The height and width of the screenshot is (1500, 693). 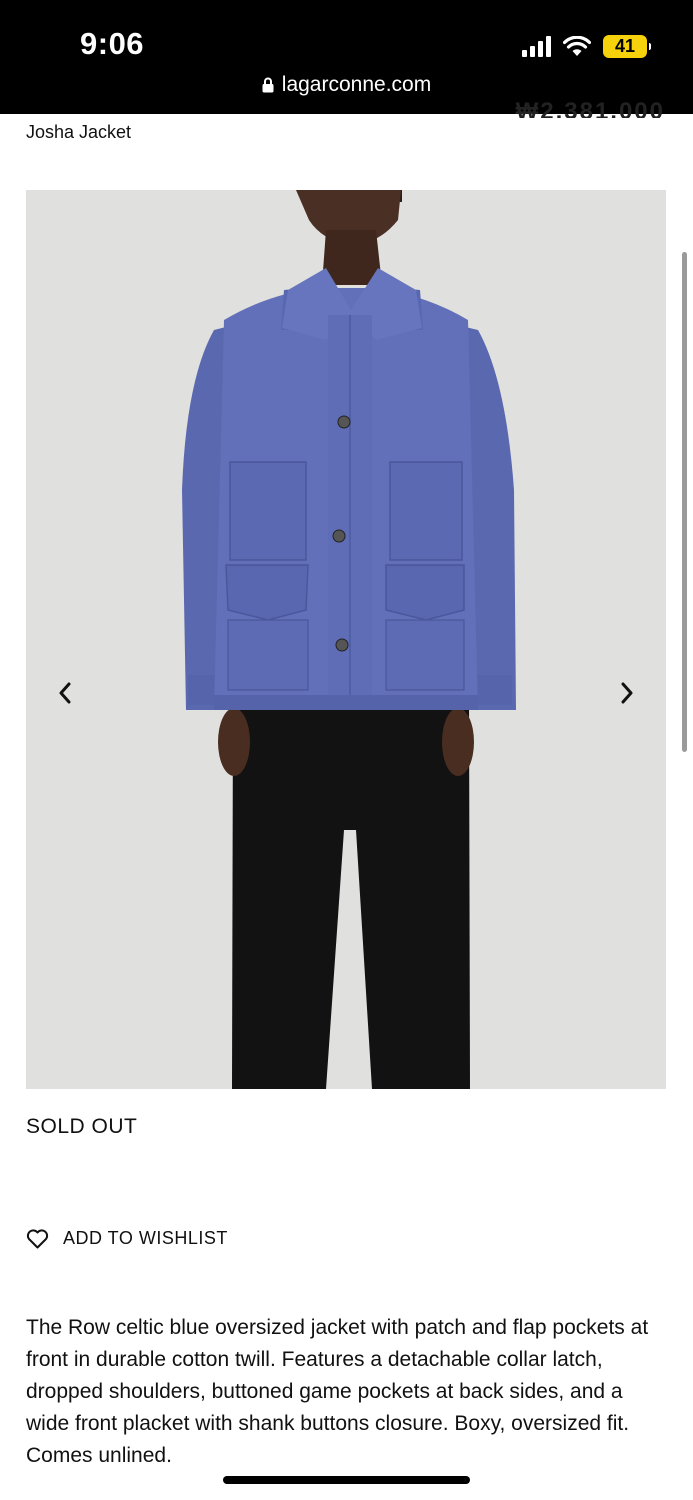 I want to click on lock-icon, so click(x=268, y=85).